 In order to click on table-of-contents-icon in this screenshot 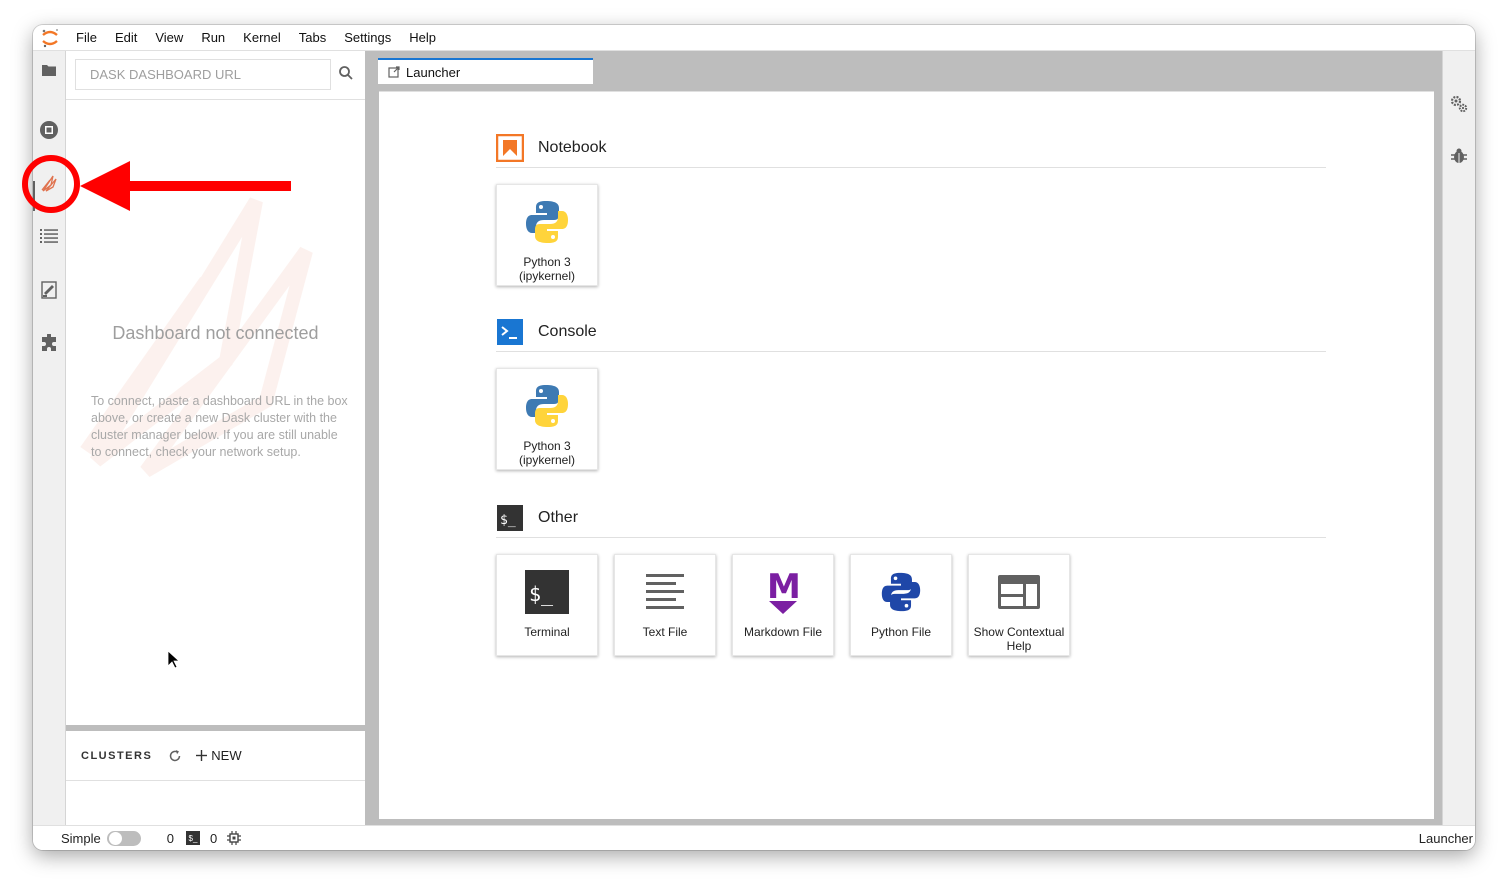, I will do `click(49, 236)`.